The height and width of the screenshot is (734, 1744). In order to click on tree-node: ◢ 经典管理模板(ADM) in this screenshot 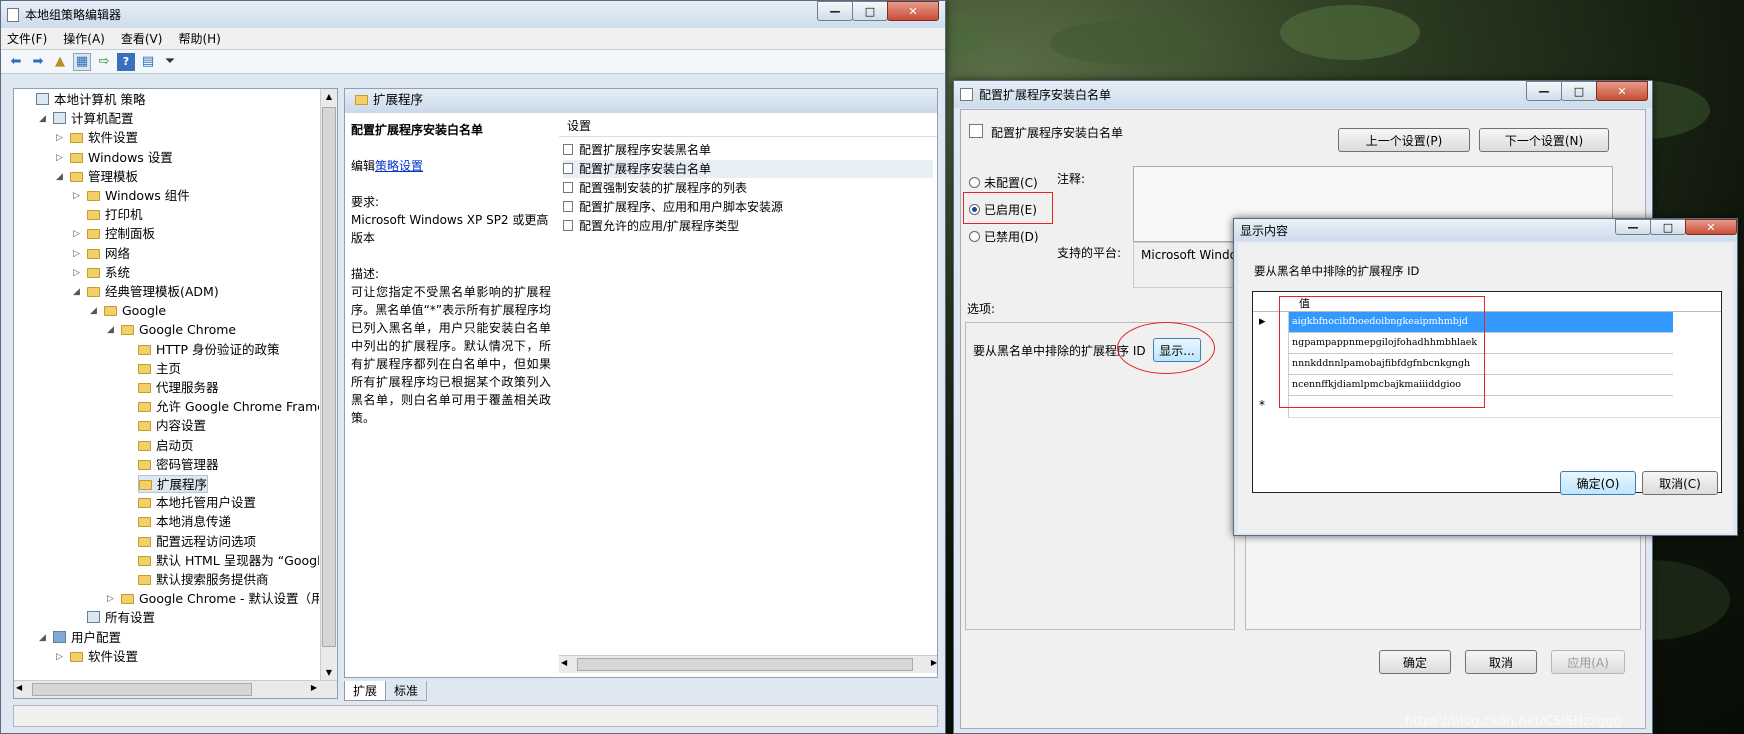, I will do `click(146, 292)`.